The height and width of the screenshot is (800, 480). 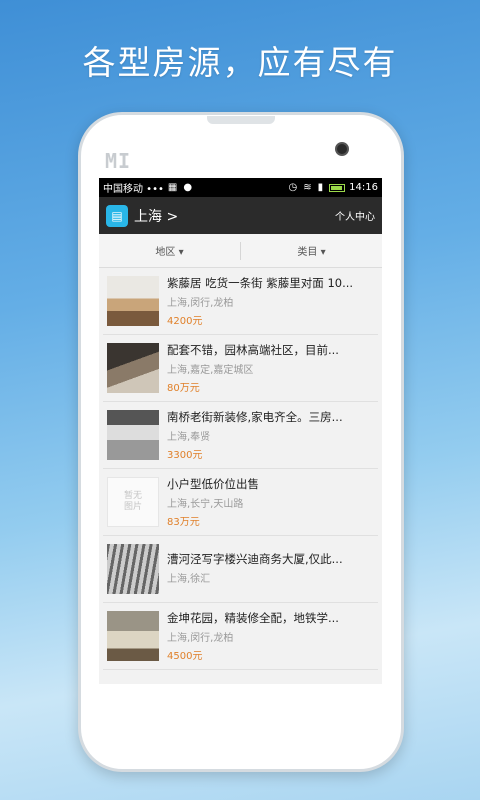 What do you see at coordinates (240, 675) in the screenshot?
I see `list-item` at bounding box center [240, 675].